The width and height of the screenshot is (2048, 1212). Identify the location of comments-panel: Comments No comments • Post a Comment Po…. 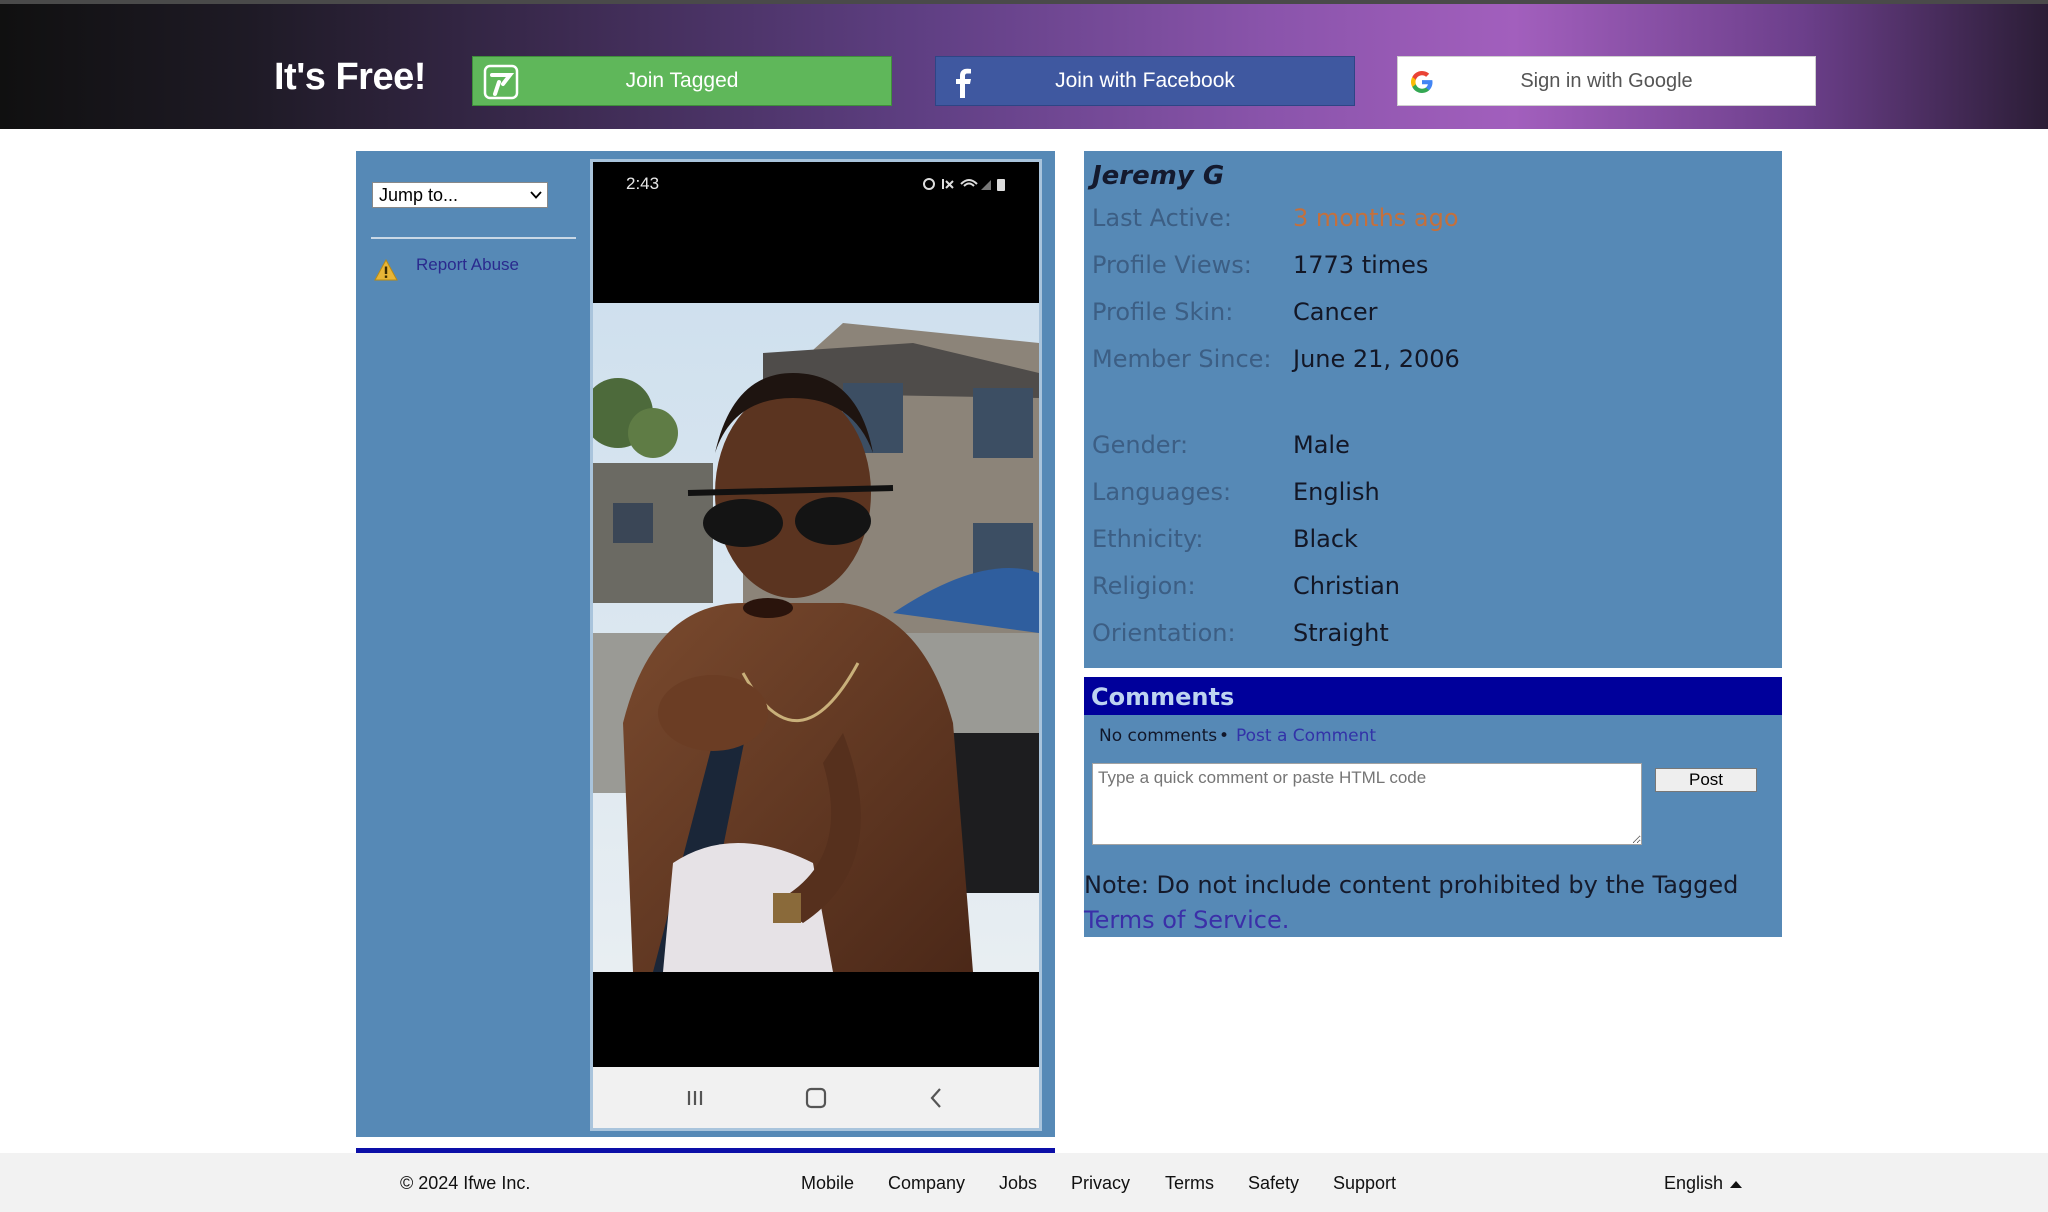
(1433, 807).